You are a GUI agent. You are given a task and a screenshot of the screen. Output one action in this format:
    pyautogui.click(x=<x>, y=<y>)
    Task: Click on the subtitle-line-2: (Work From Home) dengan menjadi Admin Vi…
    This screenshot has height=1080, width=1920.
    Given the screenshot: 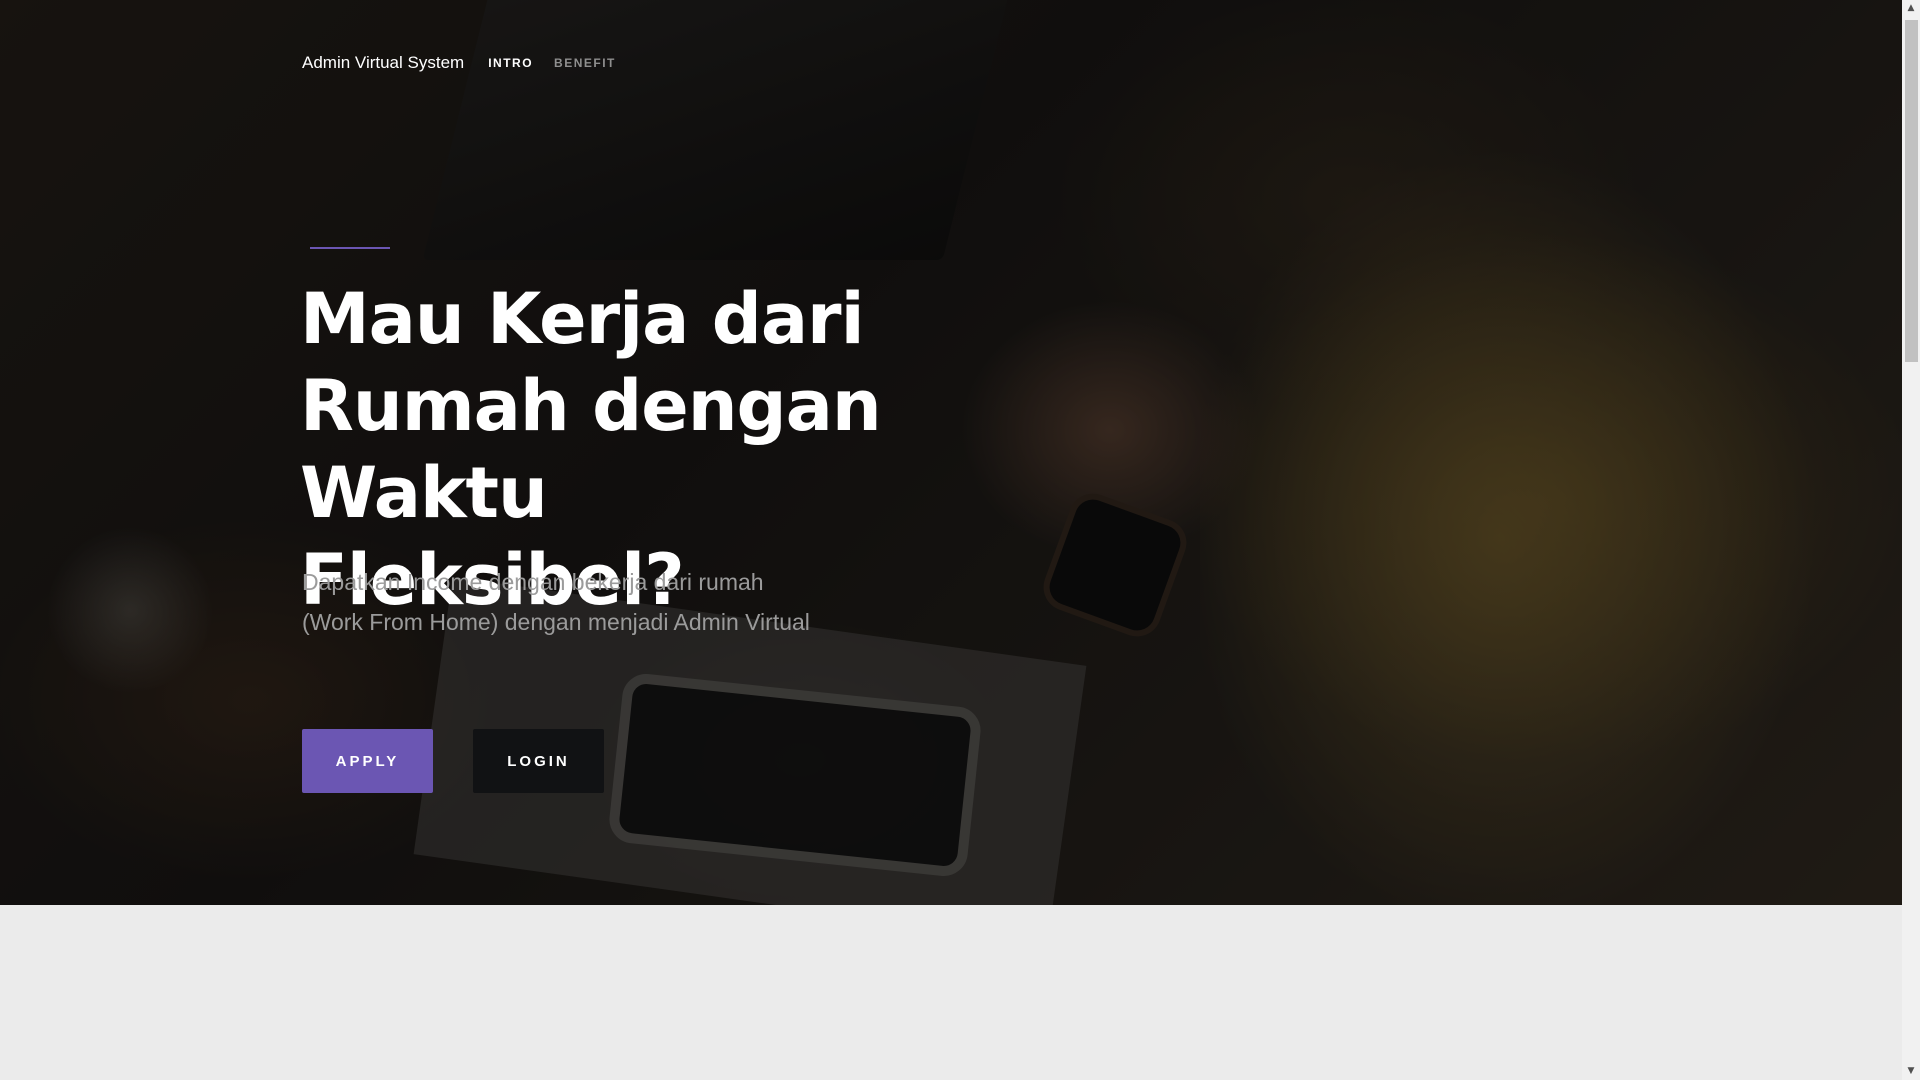 What is the action you would take?
    pyautogui.click(x=556, y=622)
    